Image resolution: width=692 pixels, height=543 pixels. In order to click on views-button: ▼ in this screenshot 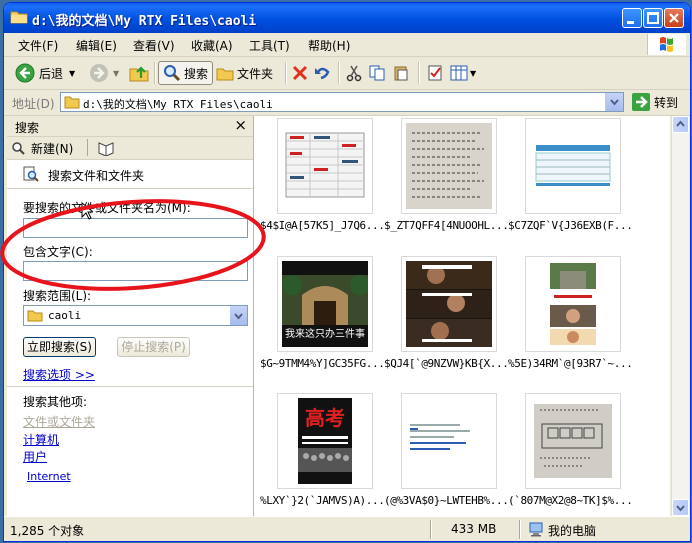, I will do `click(463, 73)`.